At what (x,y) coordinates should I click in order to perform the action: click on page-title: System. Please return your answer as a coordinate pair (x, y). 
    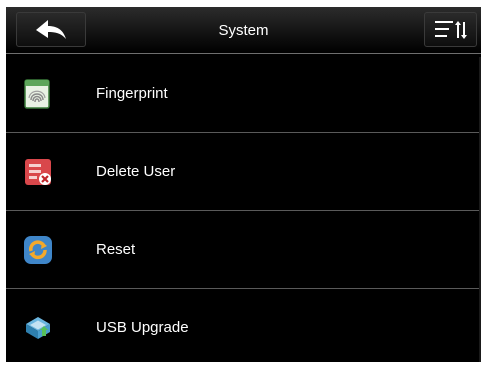
    Looking at the image, I should click on (243, 30).